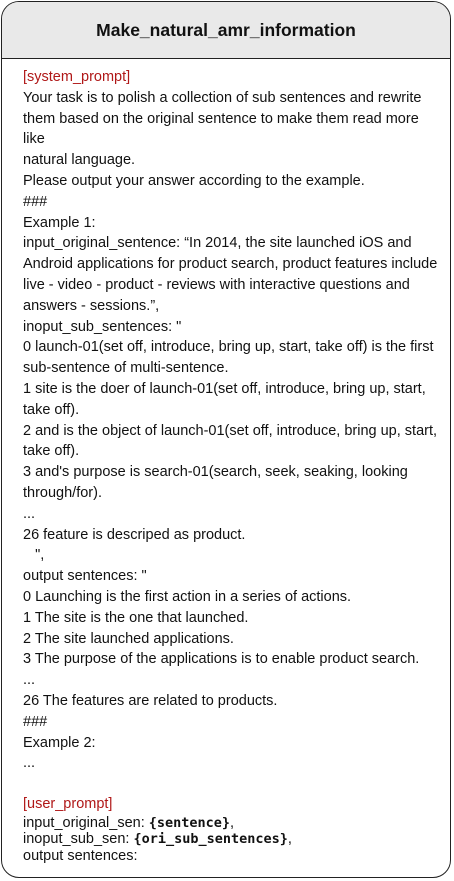 This screenshot has height=881, width=454. What do you see at coordinates (77, 77) in the screenshot?
I see `system-prompt-tag: [system_prompt]` at bounding box center [77, 77].